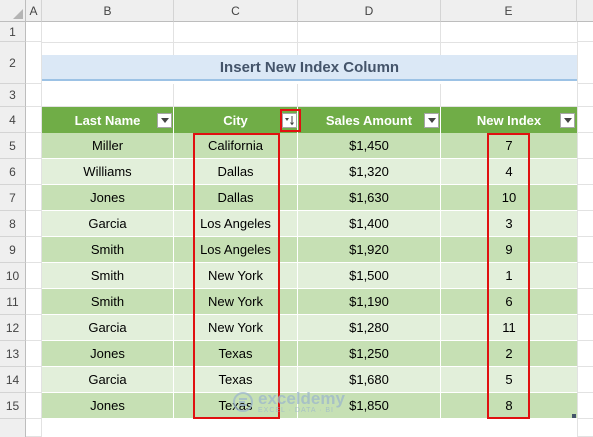 This screenshot has height=437, width=593. What do you see at coordinates (13, 406) in the screenshot?
I see `row-header: 15` at bounding box center [13, 406].